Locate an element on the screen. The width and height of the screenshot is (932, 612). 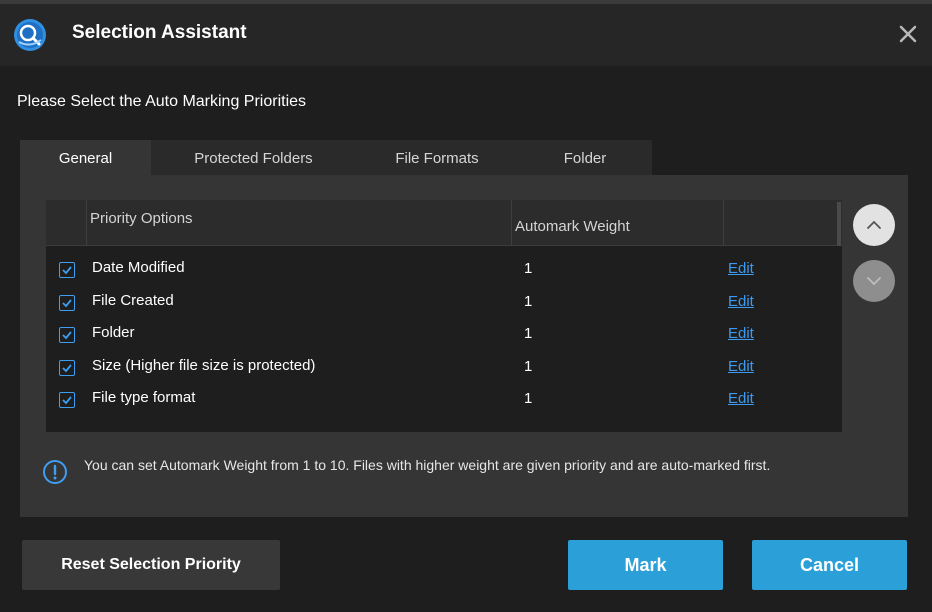
chevron-up-icon is located at coordinates (874, 224).